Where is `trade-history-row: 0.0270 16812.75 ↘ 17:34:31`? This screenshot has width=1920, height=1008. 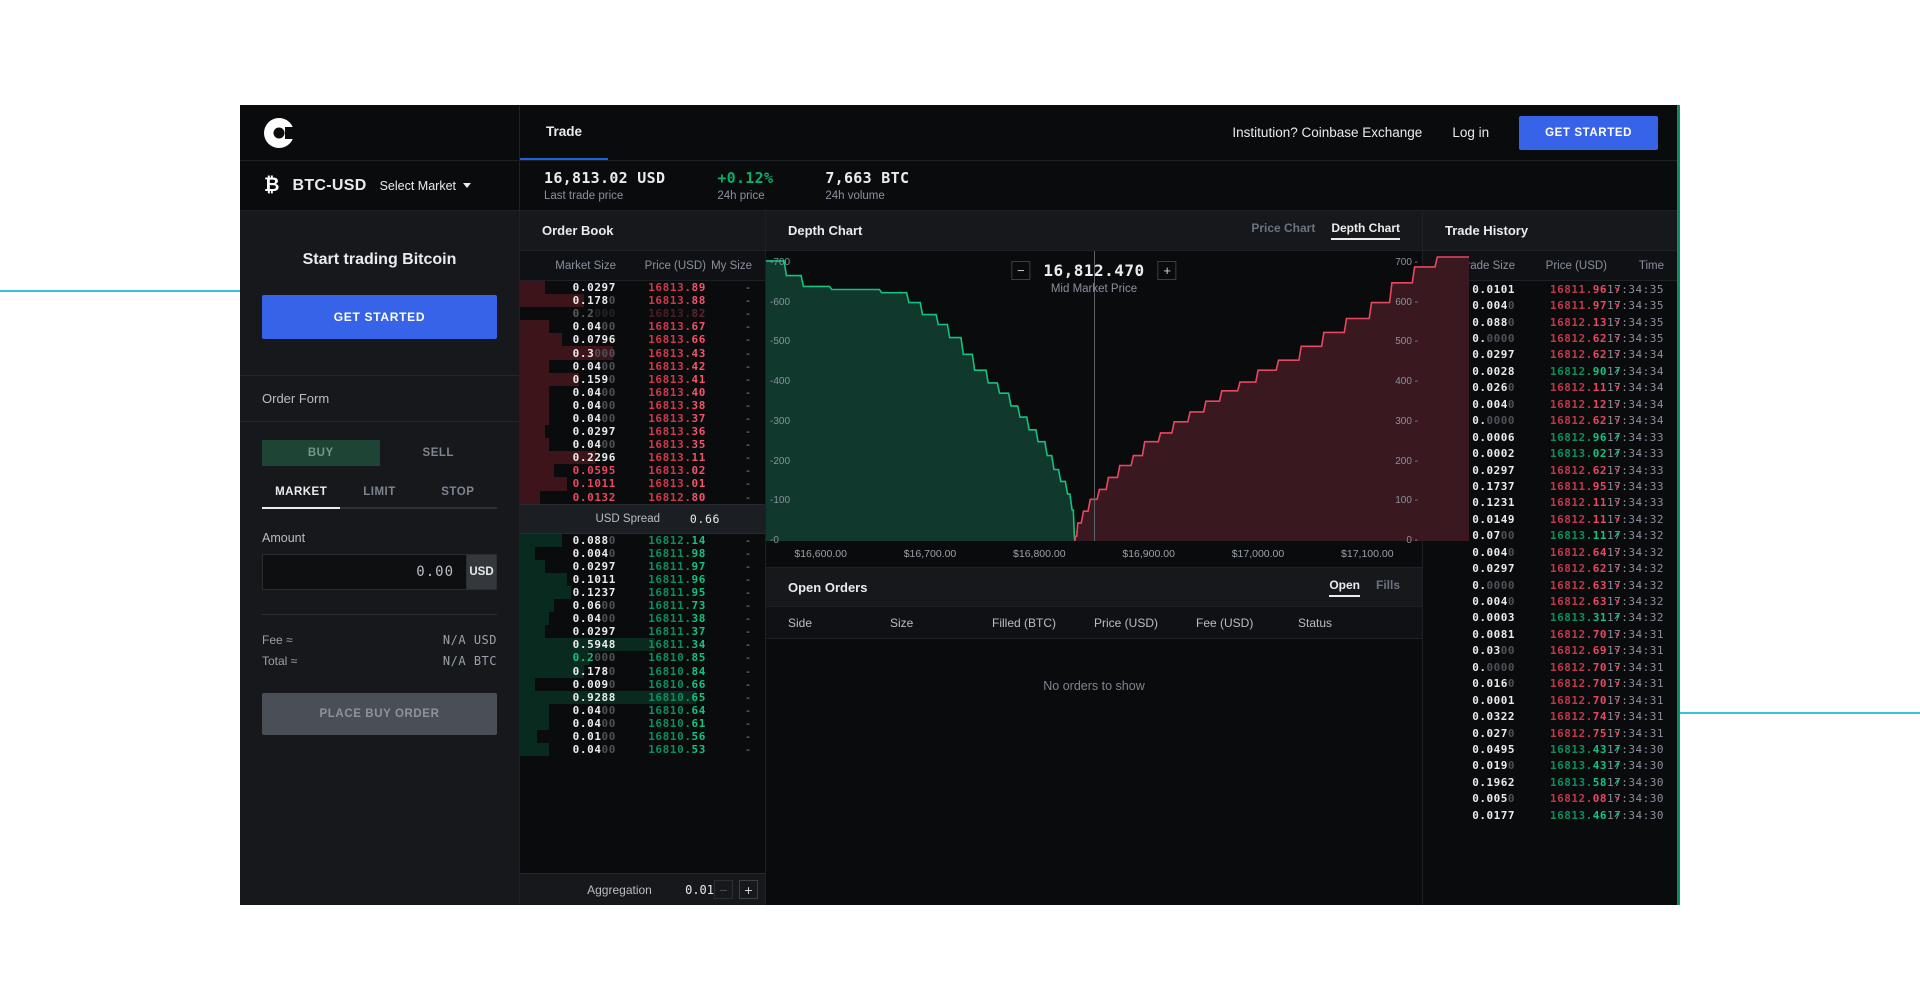 trade-history-row: 0.0270 16812.75 ↘ 17:34:31 is located at coordinates (1551, 733).